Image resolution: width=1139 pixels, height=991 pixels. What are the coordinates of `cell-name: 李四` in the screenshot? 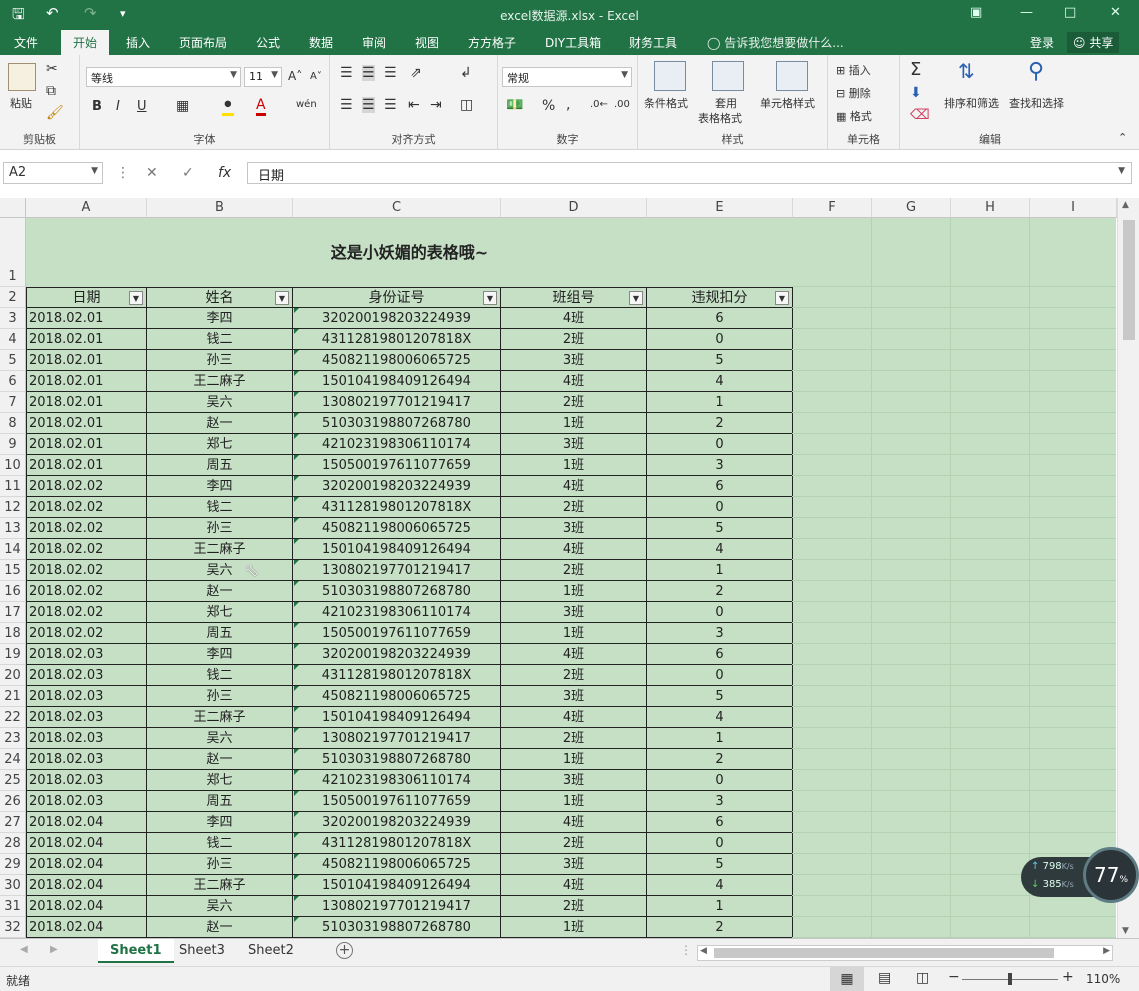 It's located at (220, 822).